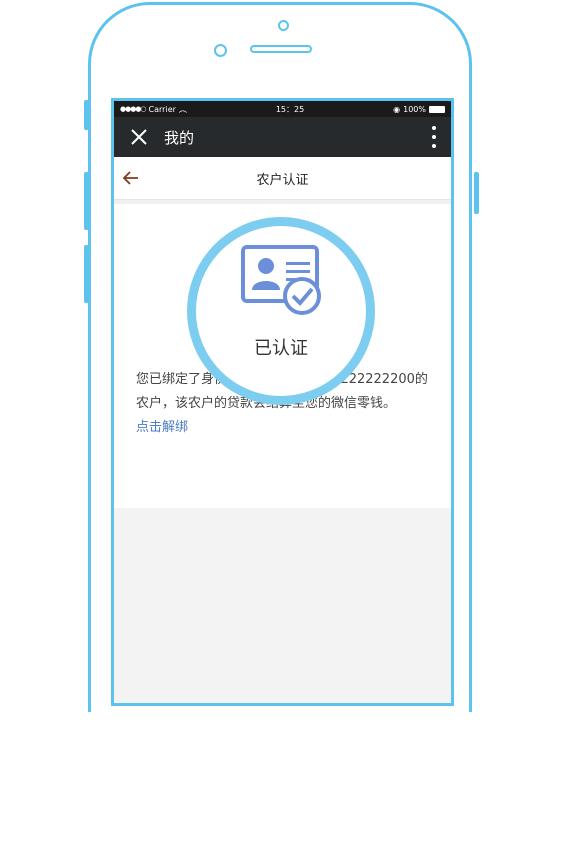 Image resolution: width=563 pixels, height=862 pixels. I want to click on status-time: 15：25, so click(290, 109).